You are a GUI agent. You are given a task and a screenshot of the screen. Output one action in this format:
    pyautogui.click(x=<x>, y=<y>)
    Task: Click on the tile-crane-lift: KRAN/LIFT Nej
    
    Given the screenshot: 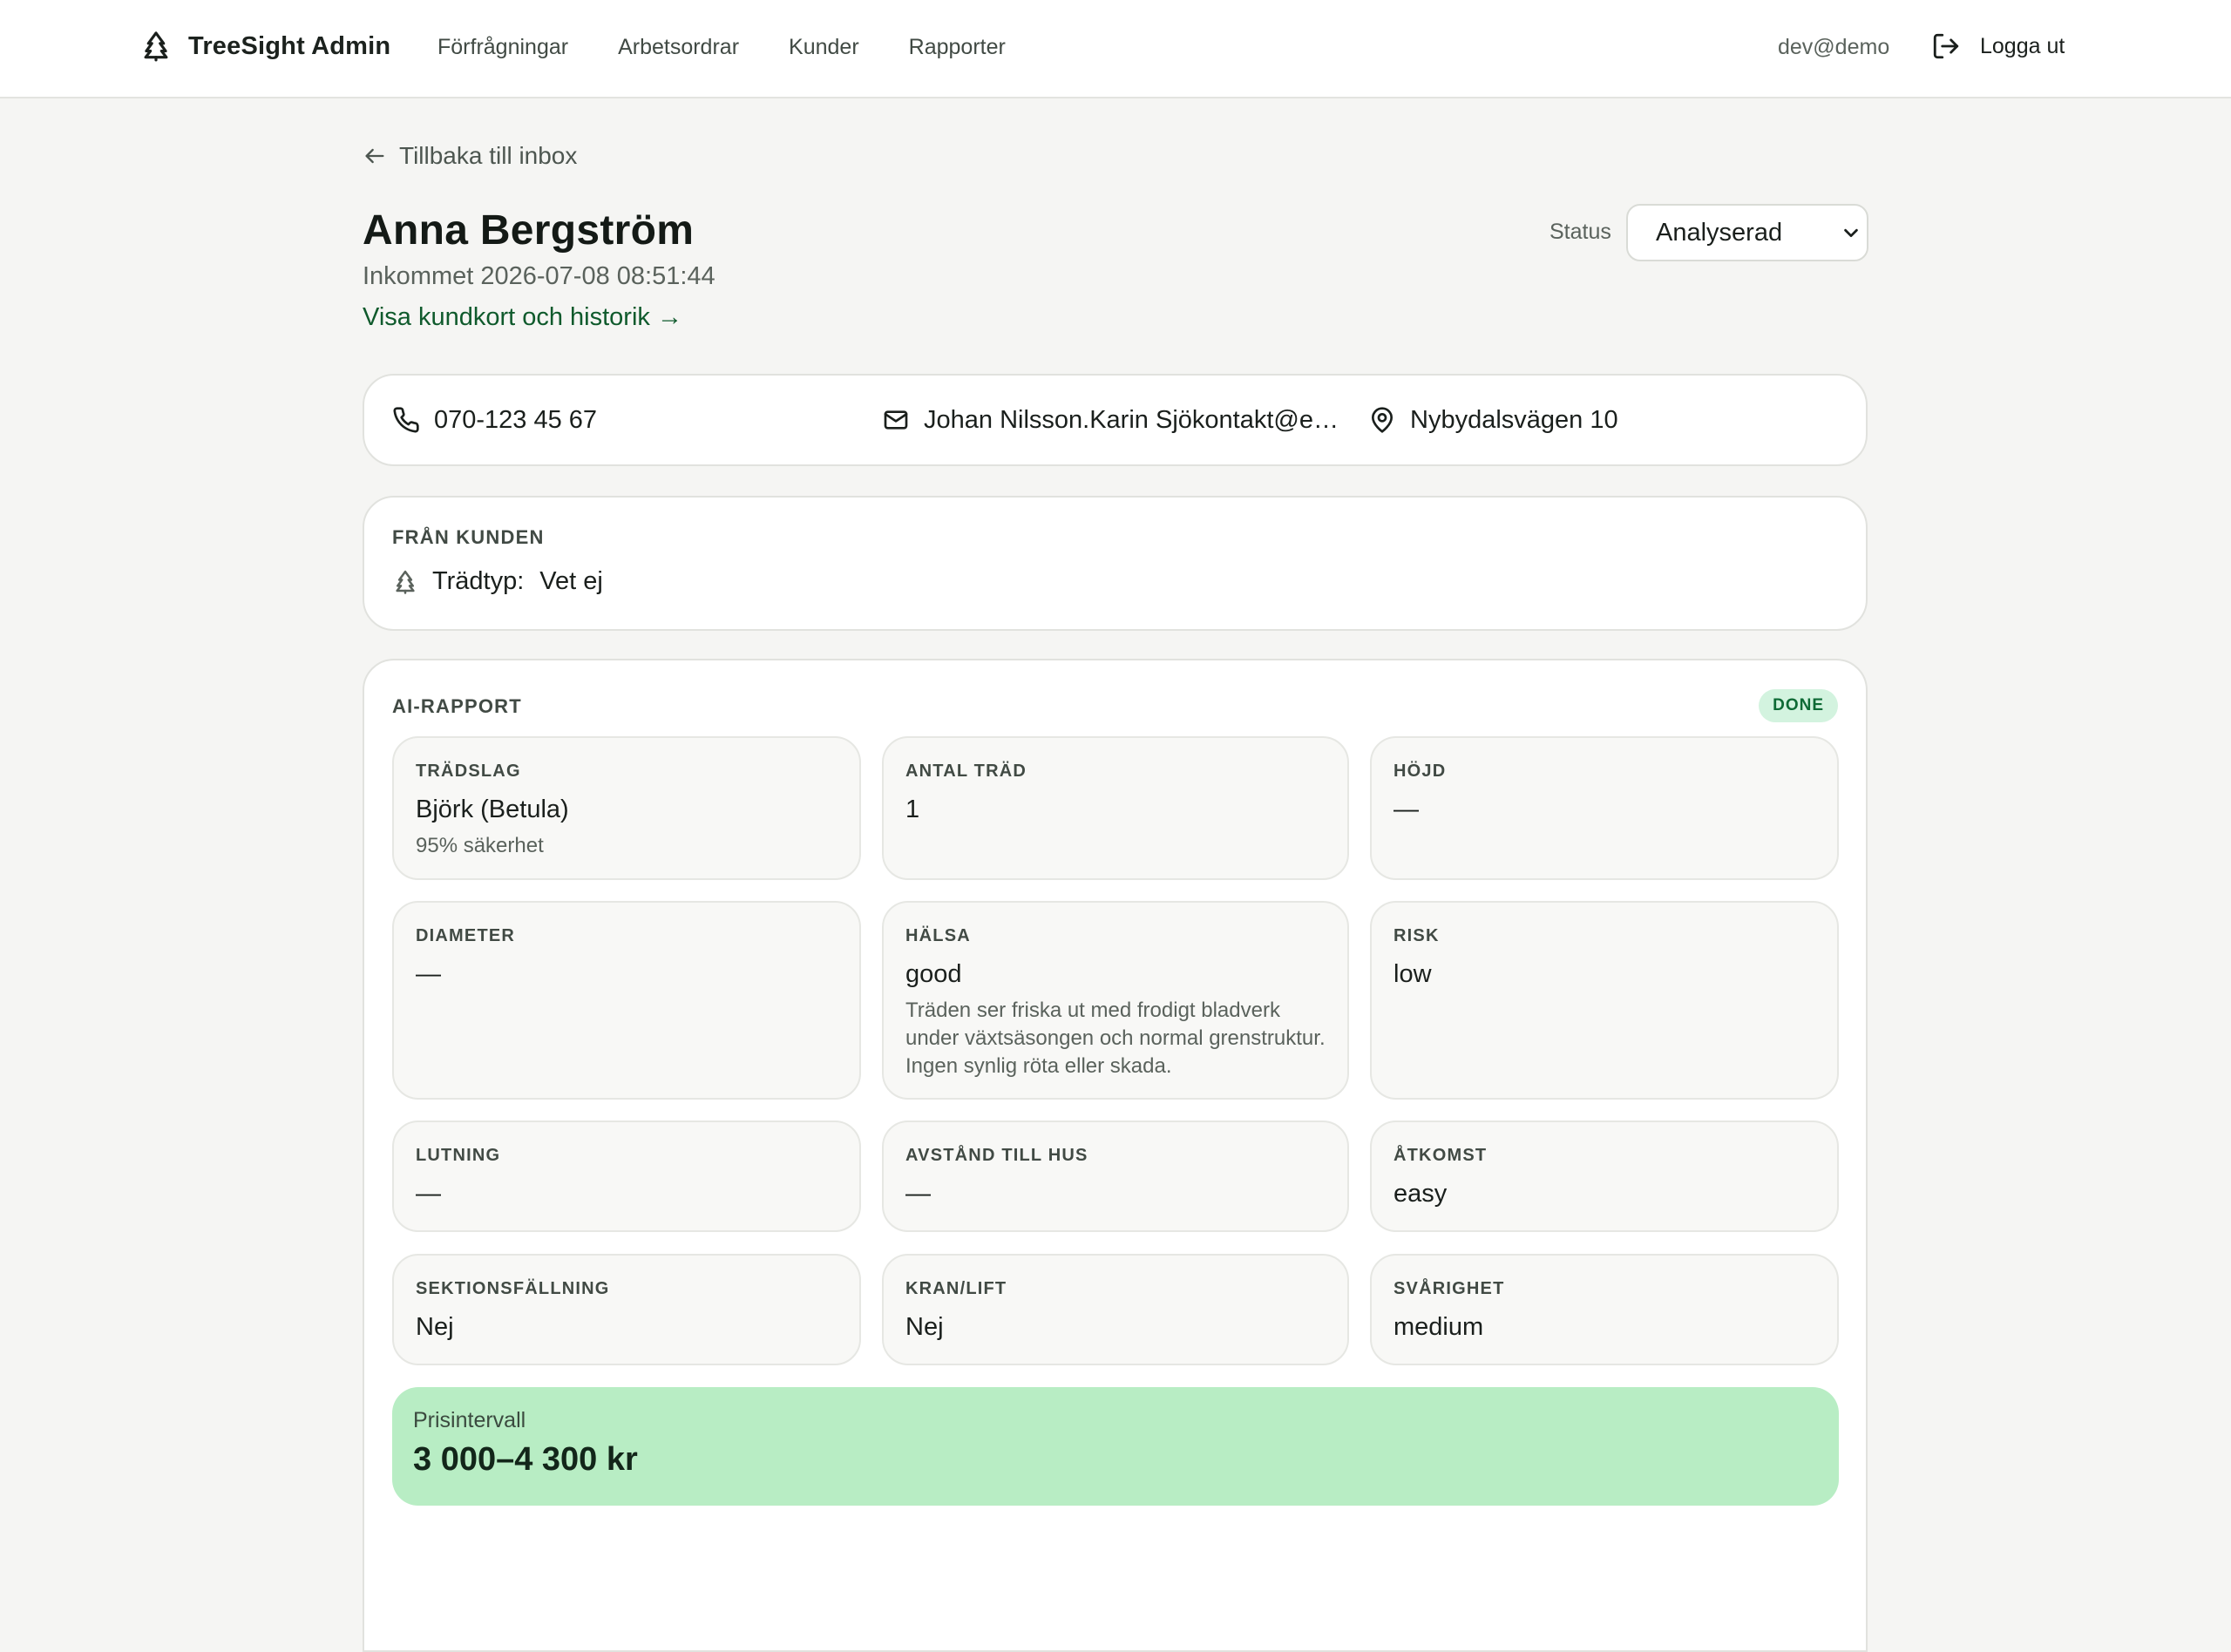 What is the action you would take?
    pyautogui.click(x=1115, y=1309)
    